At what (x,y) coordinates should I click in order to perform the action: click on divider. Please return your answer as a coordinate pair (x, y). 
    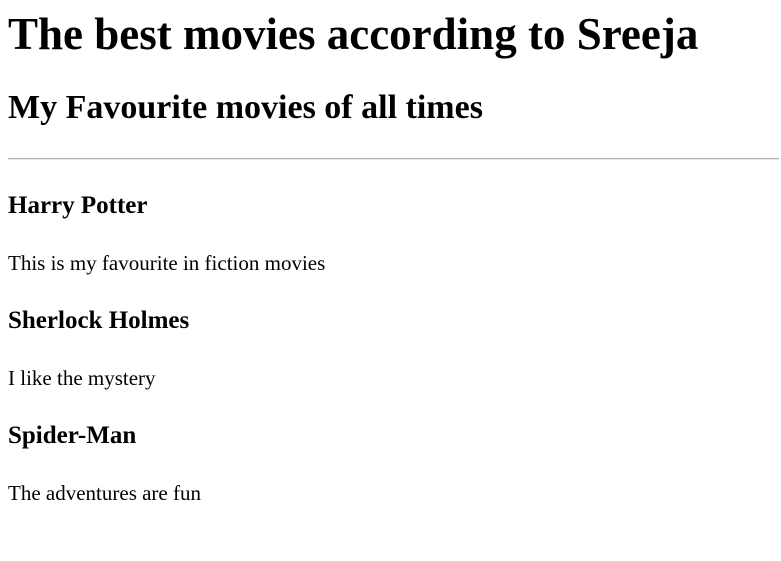
    Looking at the image, I should click on (393, 159).